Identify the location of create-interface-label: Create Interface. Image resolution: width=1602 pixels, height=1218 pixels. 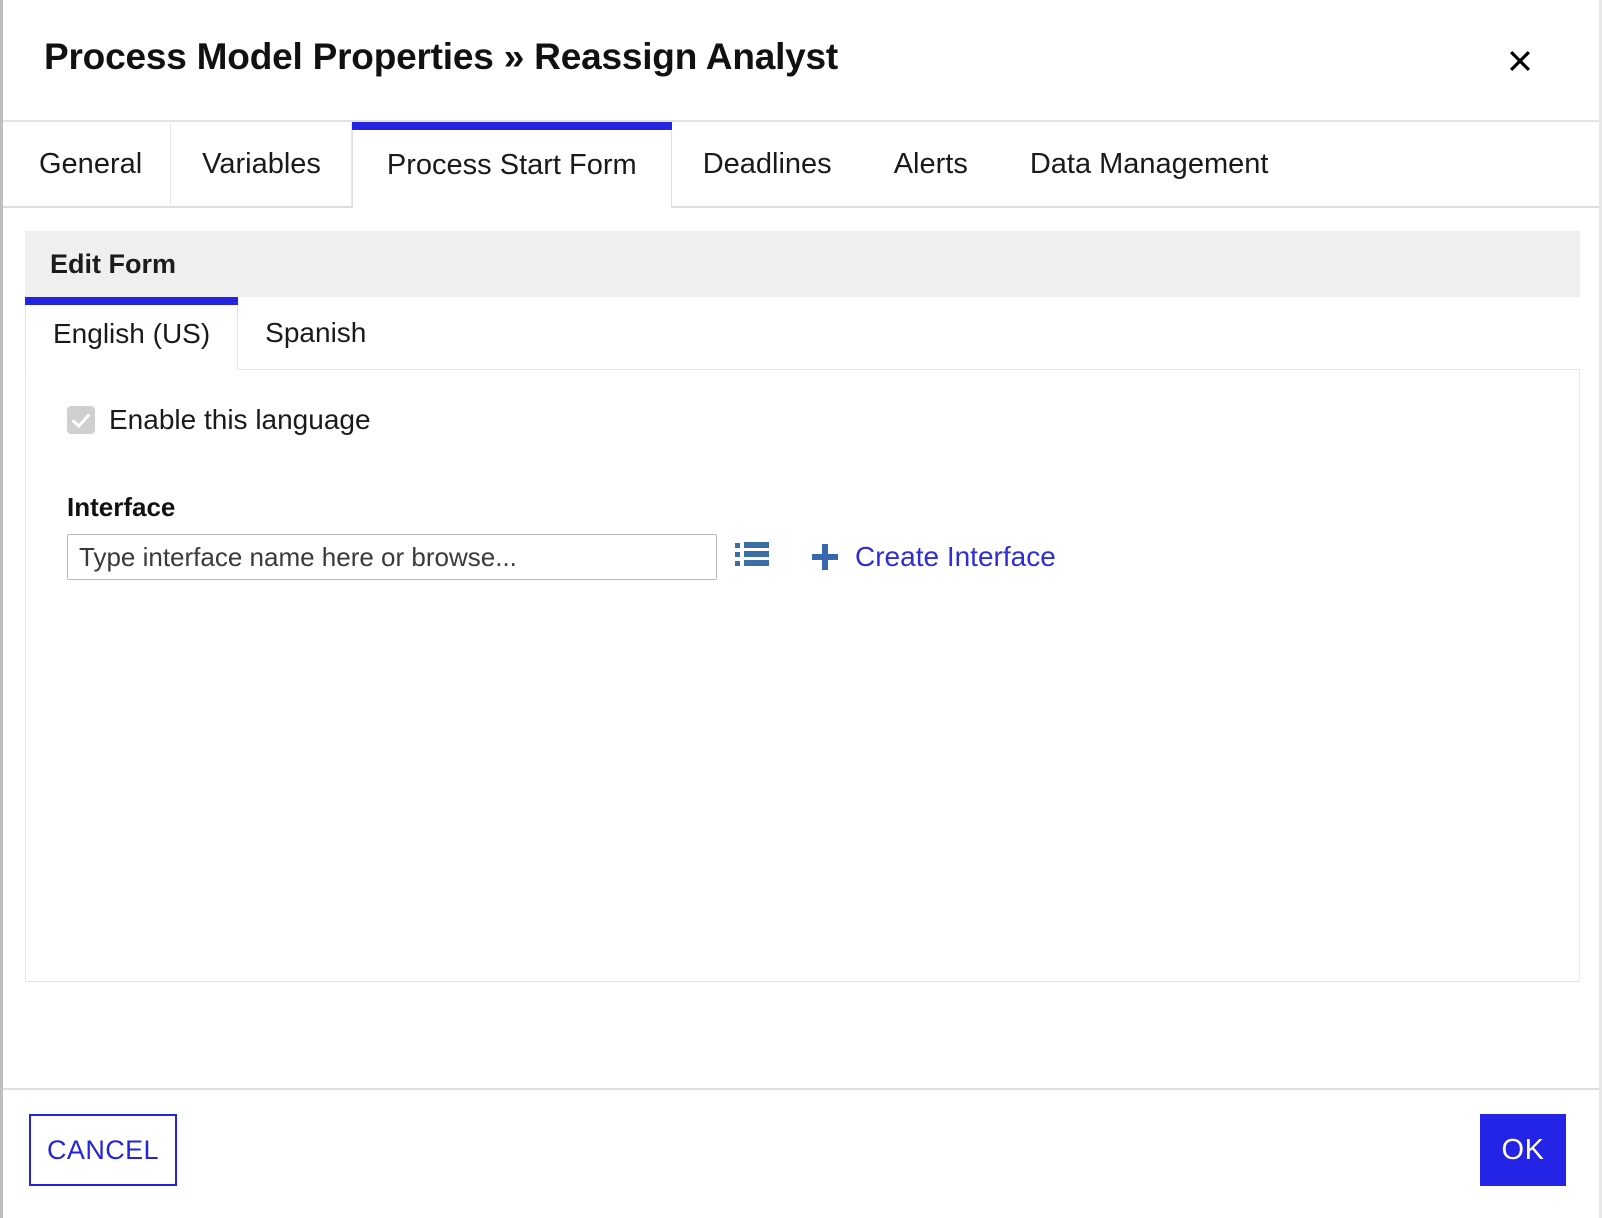
(955, 556).